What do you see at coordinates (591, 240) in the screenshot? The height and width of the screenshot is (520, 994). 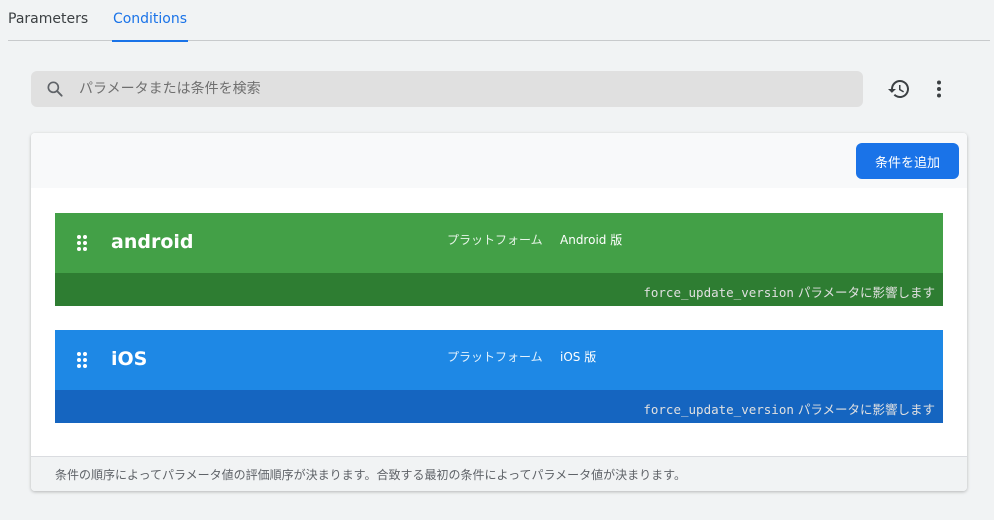 I see `condition-rule-value: Android 版` at bounding box center [591, 240].